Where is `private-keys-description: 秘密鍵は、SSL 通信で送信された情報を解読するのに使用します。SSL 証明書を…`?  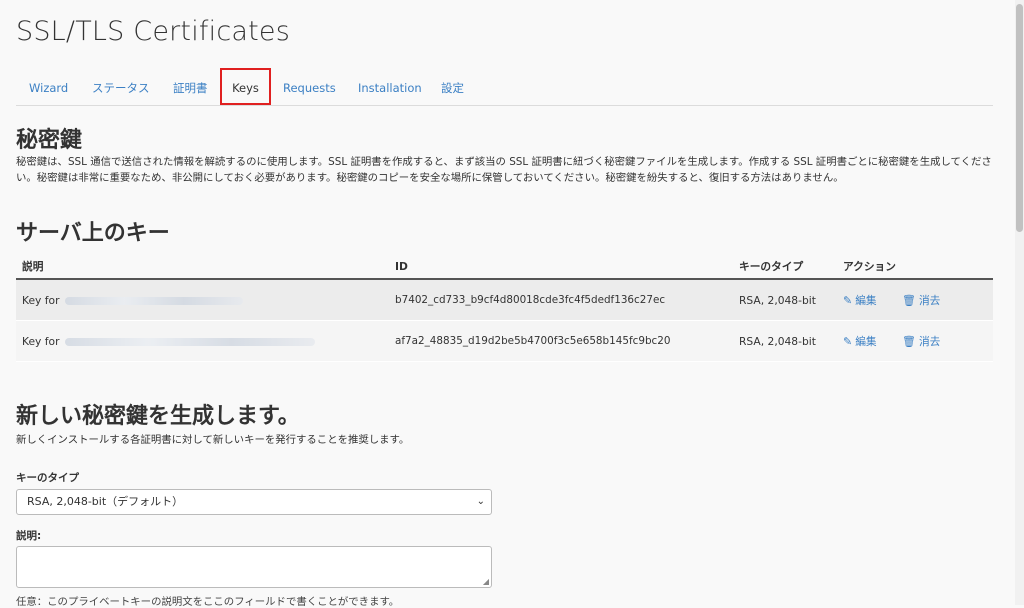 private-keys-description: 秘密鍵は、SSL 通信で送信された情報を解読するのに使用します。SSL 証明書を… is located at coordinates (504, 170).